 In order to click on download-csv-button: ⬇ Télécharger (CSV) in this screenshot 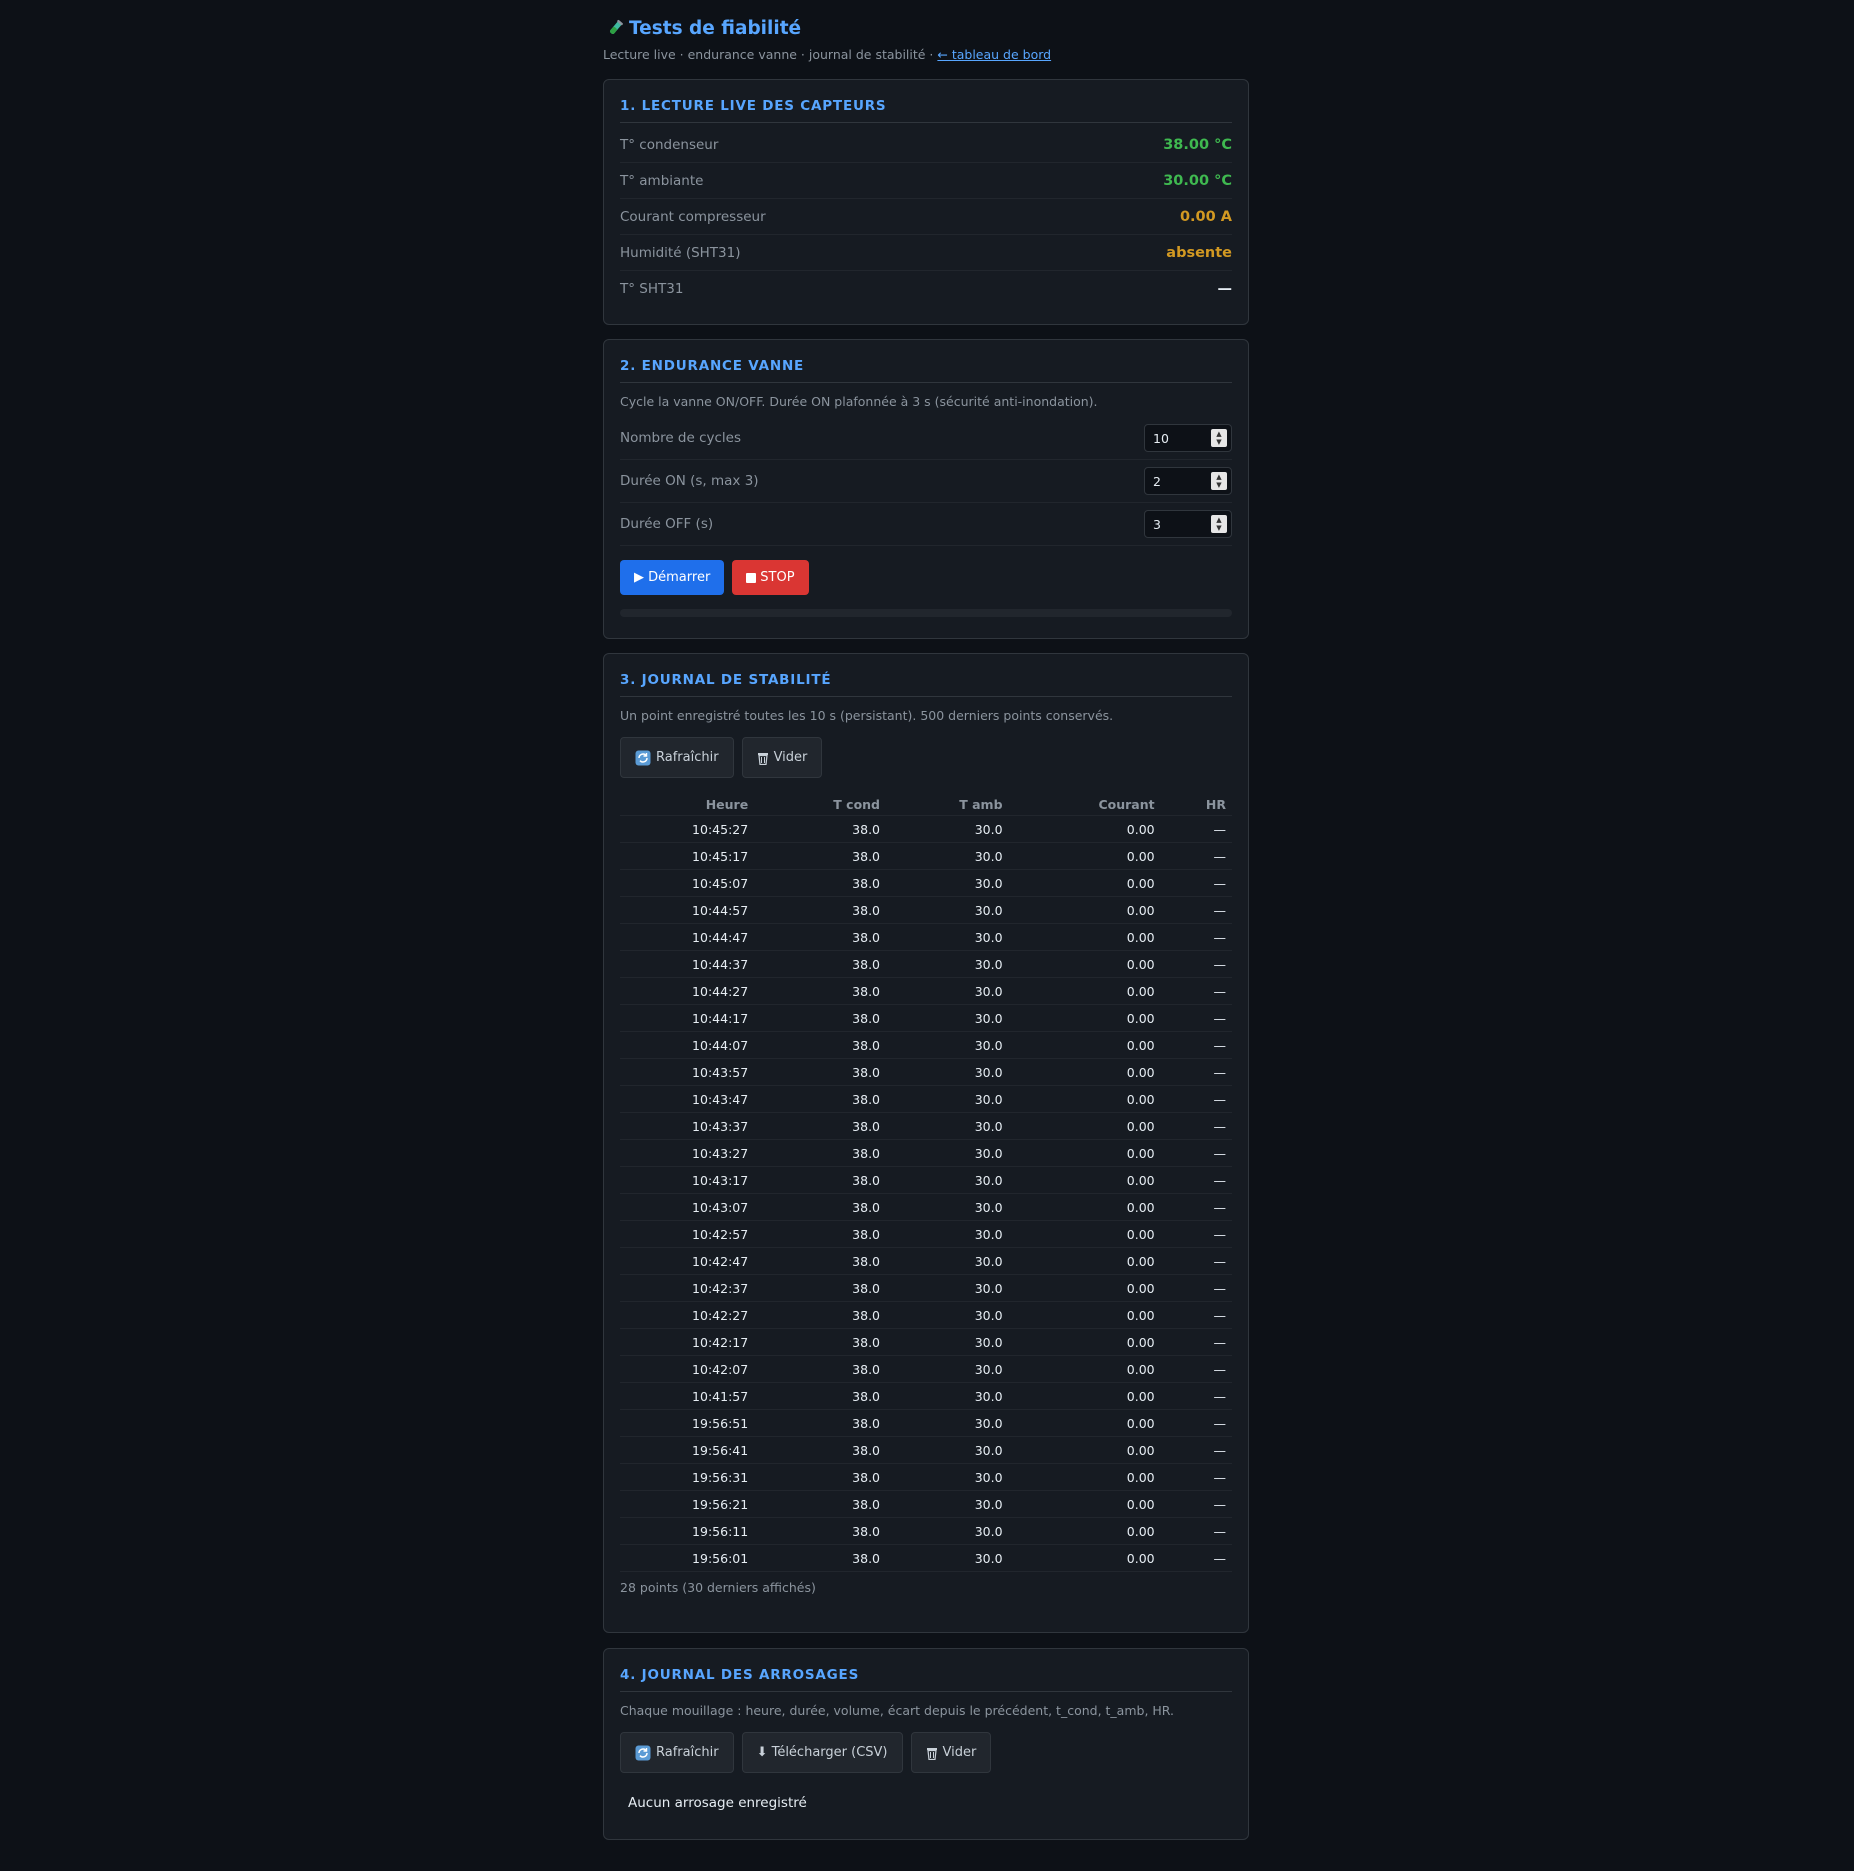, I will do `click(822, 1752)`.